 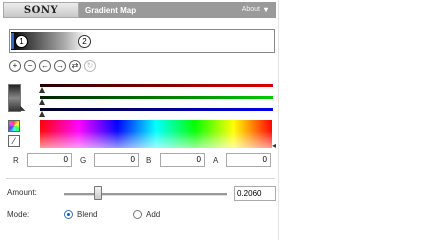 What do you see at coordinates (142, 41) in the screenshot?
I see `gradient-editor: 1 2` at bounding box center [142, 41].